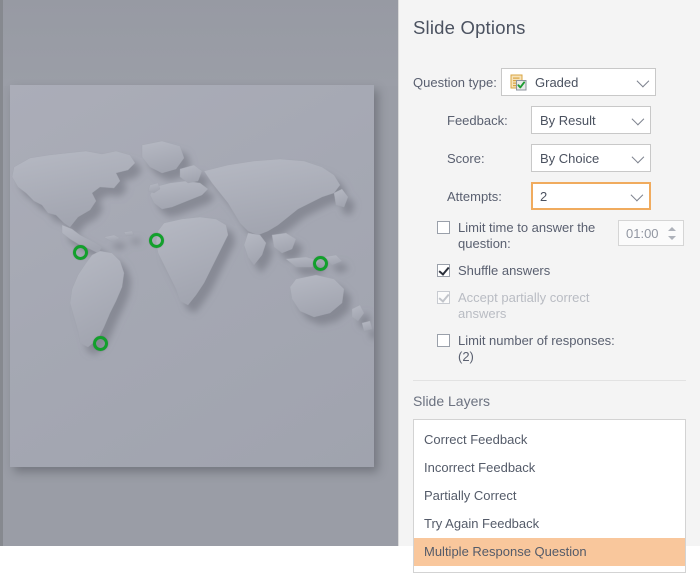  What do you see at coordinates (474, 196) in the screenshot?
I see `attempts-label: Attempts:` at bounding box center [474, 196].